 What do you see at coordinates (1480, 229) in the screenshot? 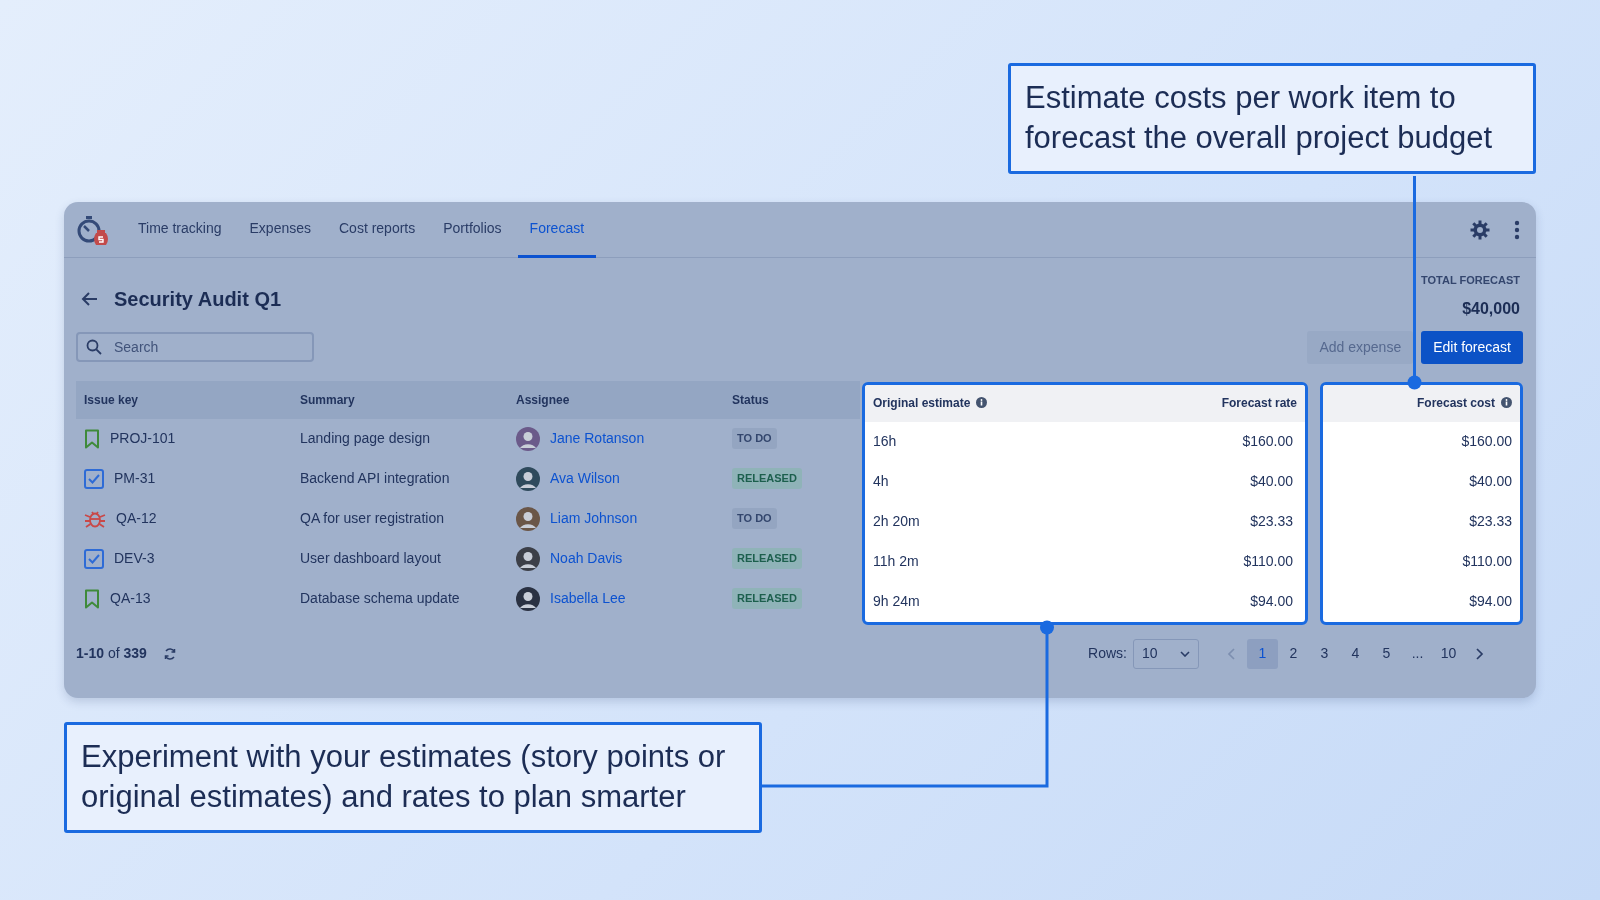
I see `settings-icon` at bounding box center [1480, 229].